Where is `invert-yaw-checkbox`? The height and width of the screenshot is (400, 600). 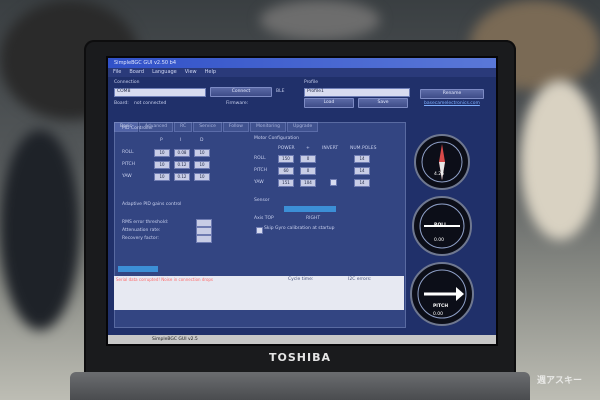 invert-yaw-checkbox is located at coordinates (333, 182).